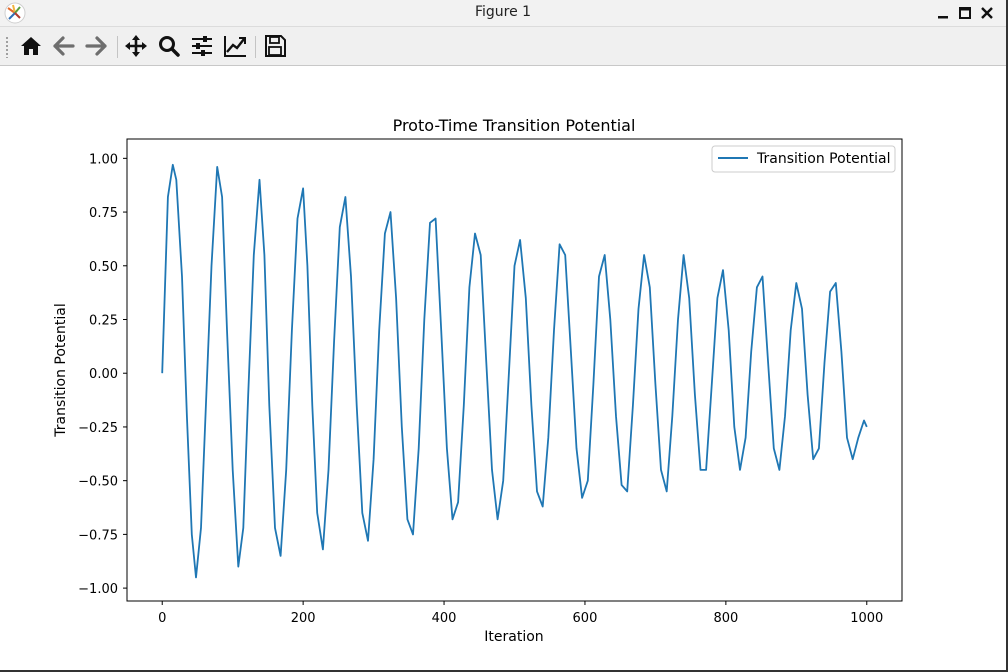 This screenshot has height=672, width=1008. What do you see at coordinates (98, 589) in the screenshot?
I see `y-tick-label: −1.00` at bounding box center [98, 589].